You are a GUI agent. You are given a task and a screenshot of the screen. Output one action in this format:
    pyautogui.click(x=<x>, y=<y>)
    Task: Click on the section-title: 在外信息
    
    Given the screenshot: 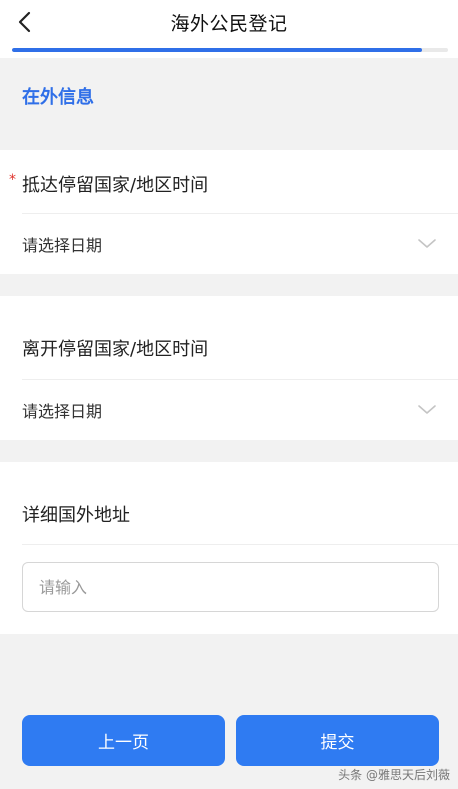 What is the action you would take?
    pyautogui.click(x=58, y=97)
    